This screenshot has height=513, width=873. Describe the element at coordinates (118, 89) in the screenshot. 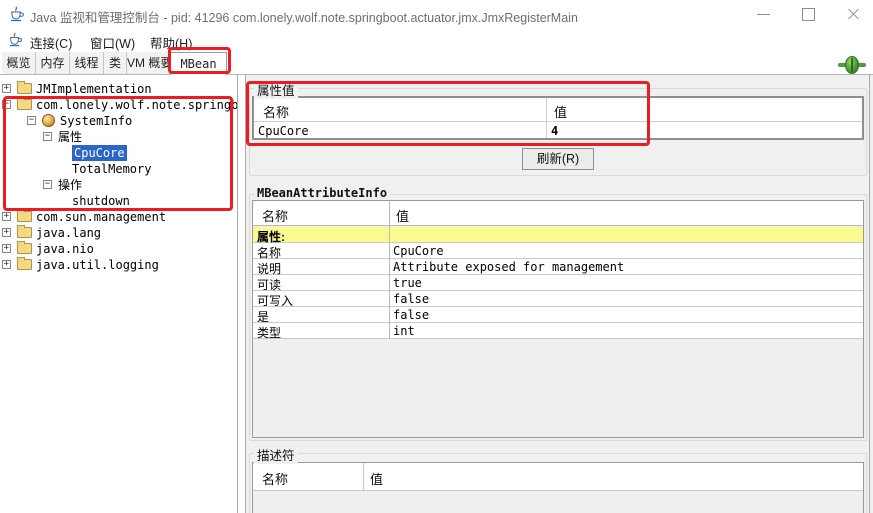

I see `tree-item-jmimplementation: + JMImplementation` at that location.